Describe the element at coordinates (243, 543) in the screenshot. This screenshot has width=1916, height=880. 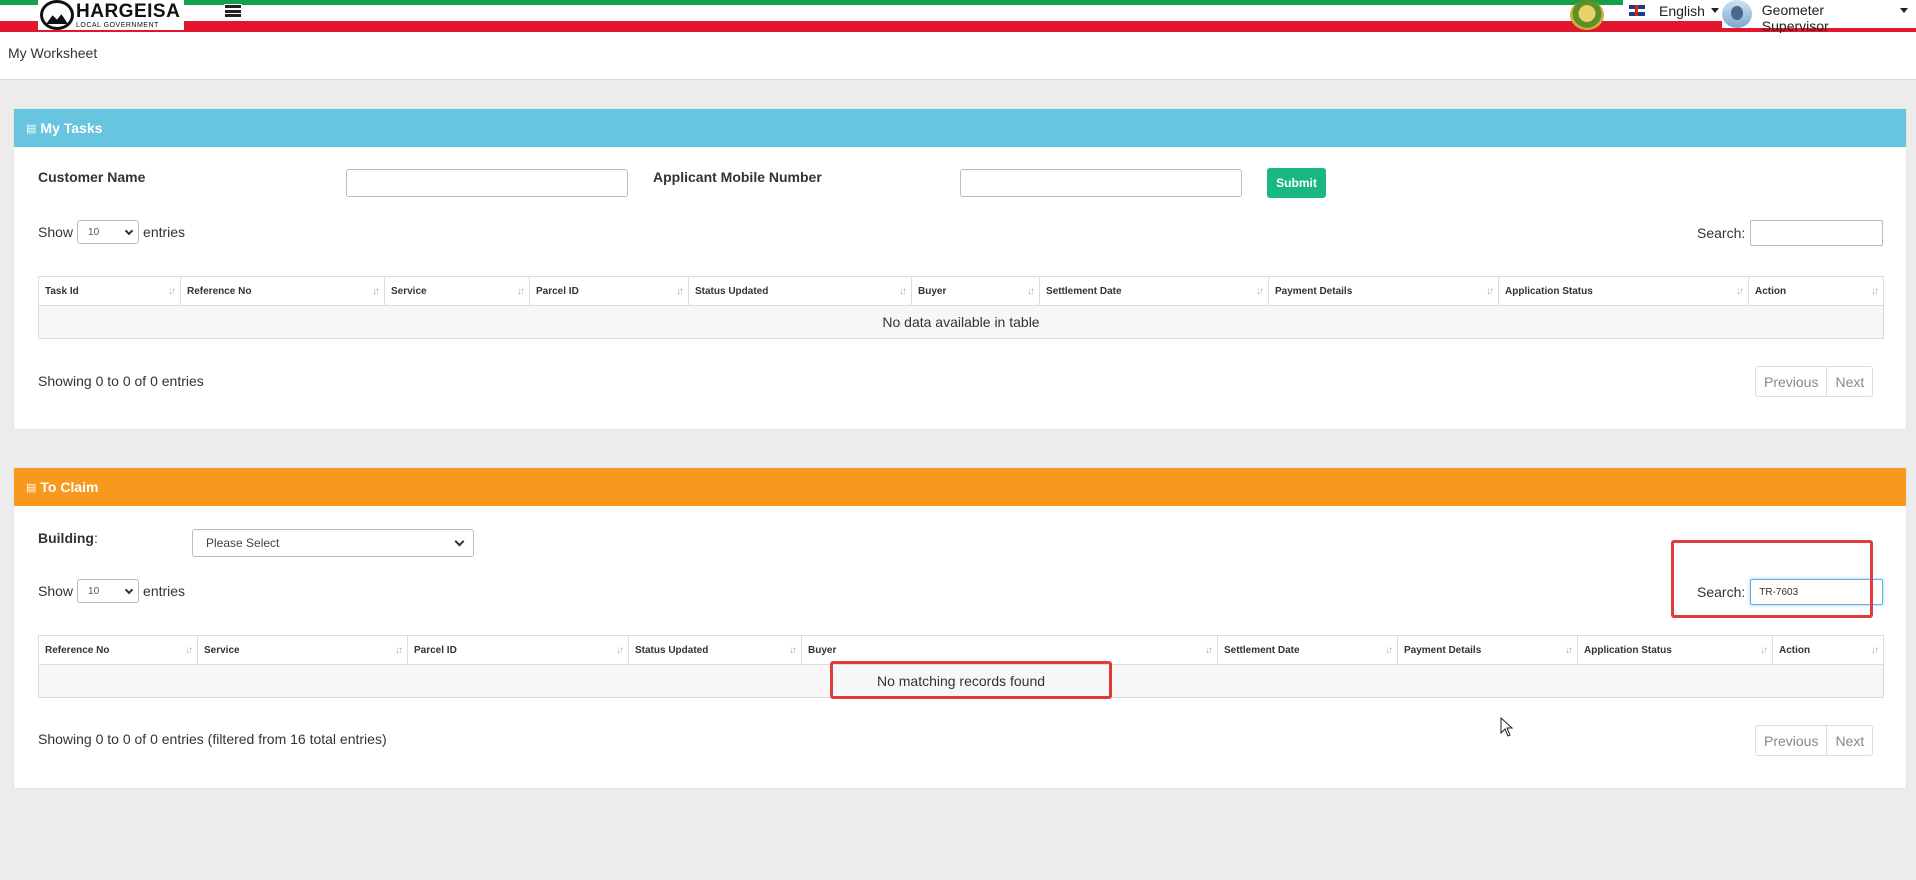
I see `building-select-value: Please Select` at that location.